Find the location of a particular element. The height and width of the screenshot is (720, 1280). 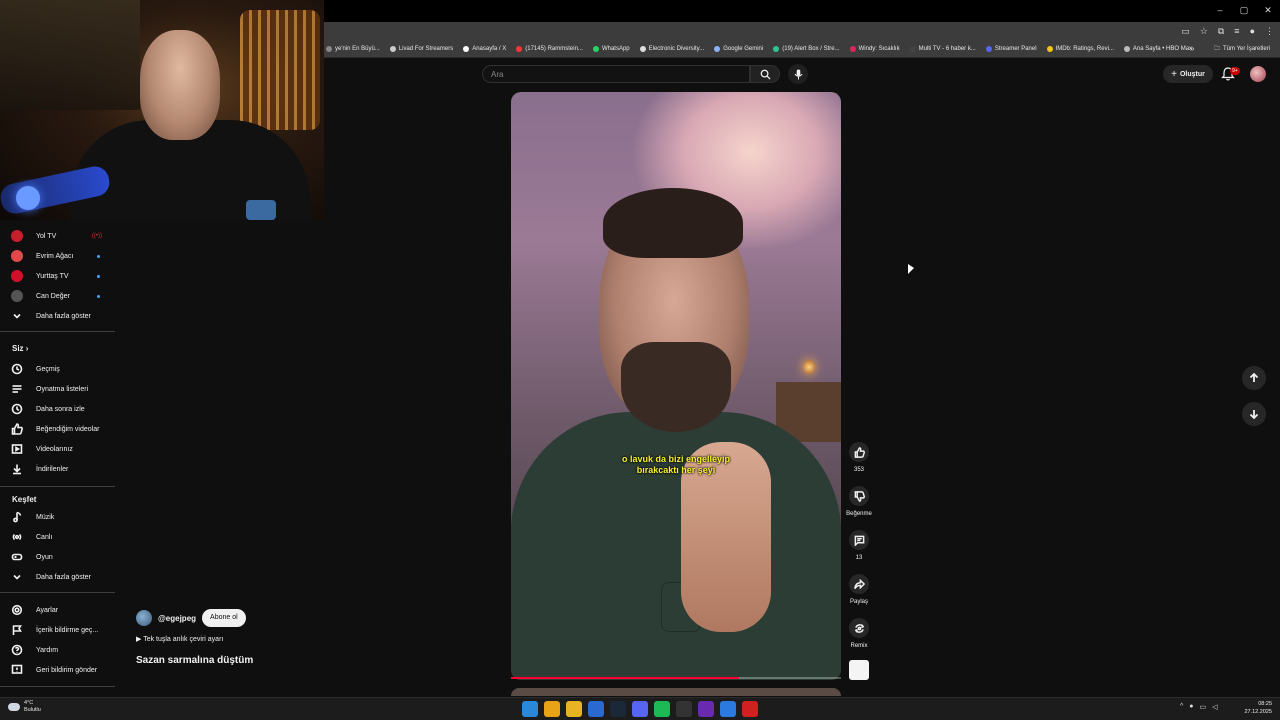

taskbar-spotify-icon is located at coordinates (662, 709).